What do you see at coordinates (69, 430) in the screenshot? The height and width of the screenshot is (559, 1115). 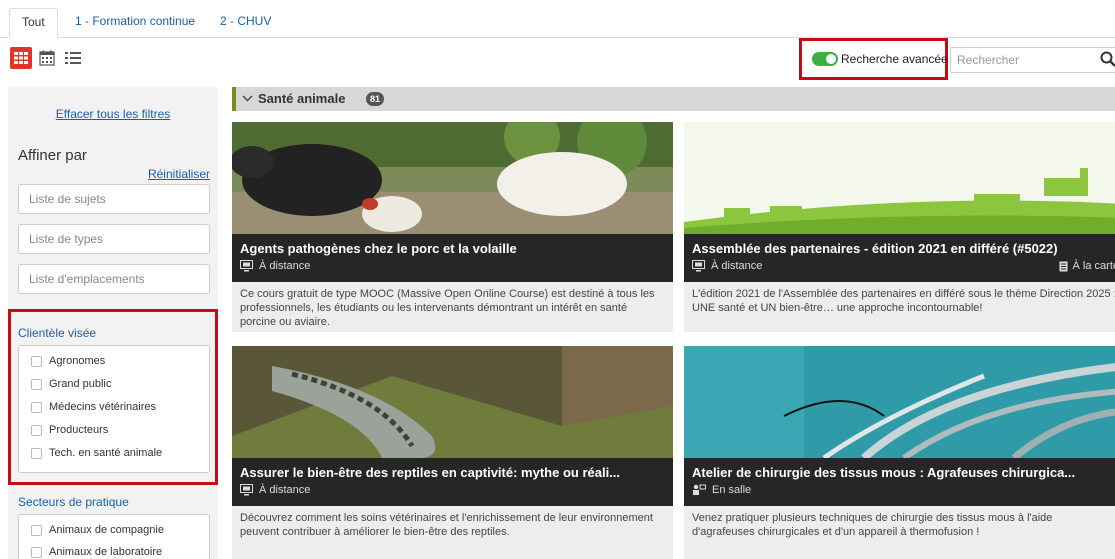 I see `client-option-producteurs: Producteurs` at bounding box center [69, 430].